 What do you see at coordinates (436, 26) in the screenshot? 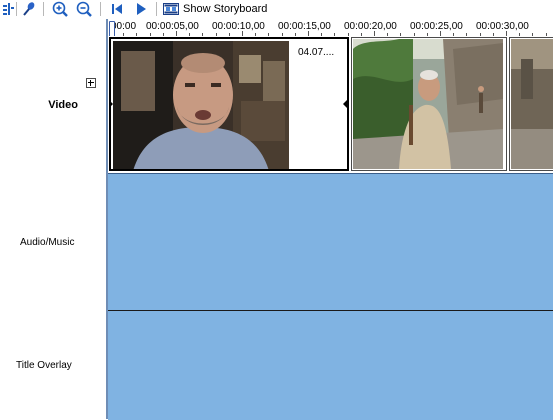
I see `ruler-label: 00:00:25,00` at bounding box center [436, 26].